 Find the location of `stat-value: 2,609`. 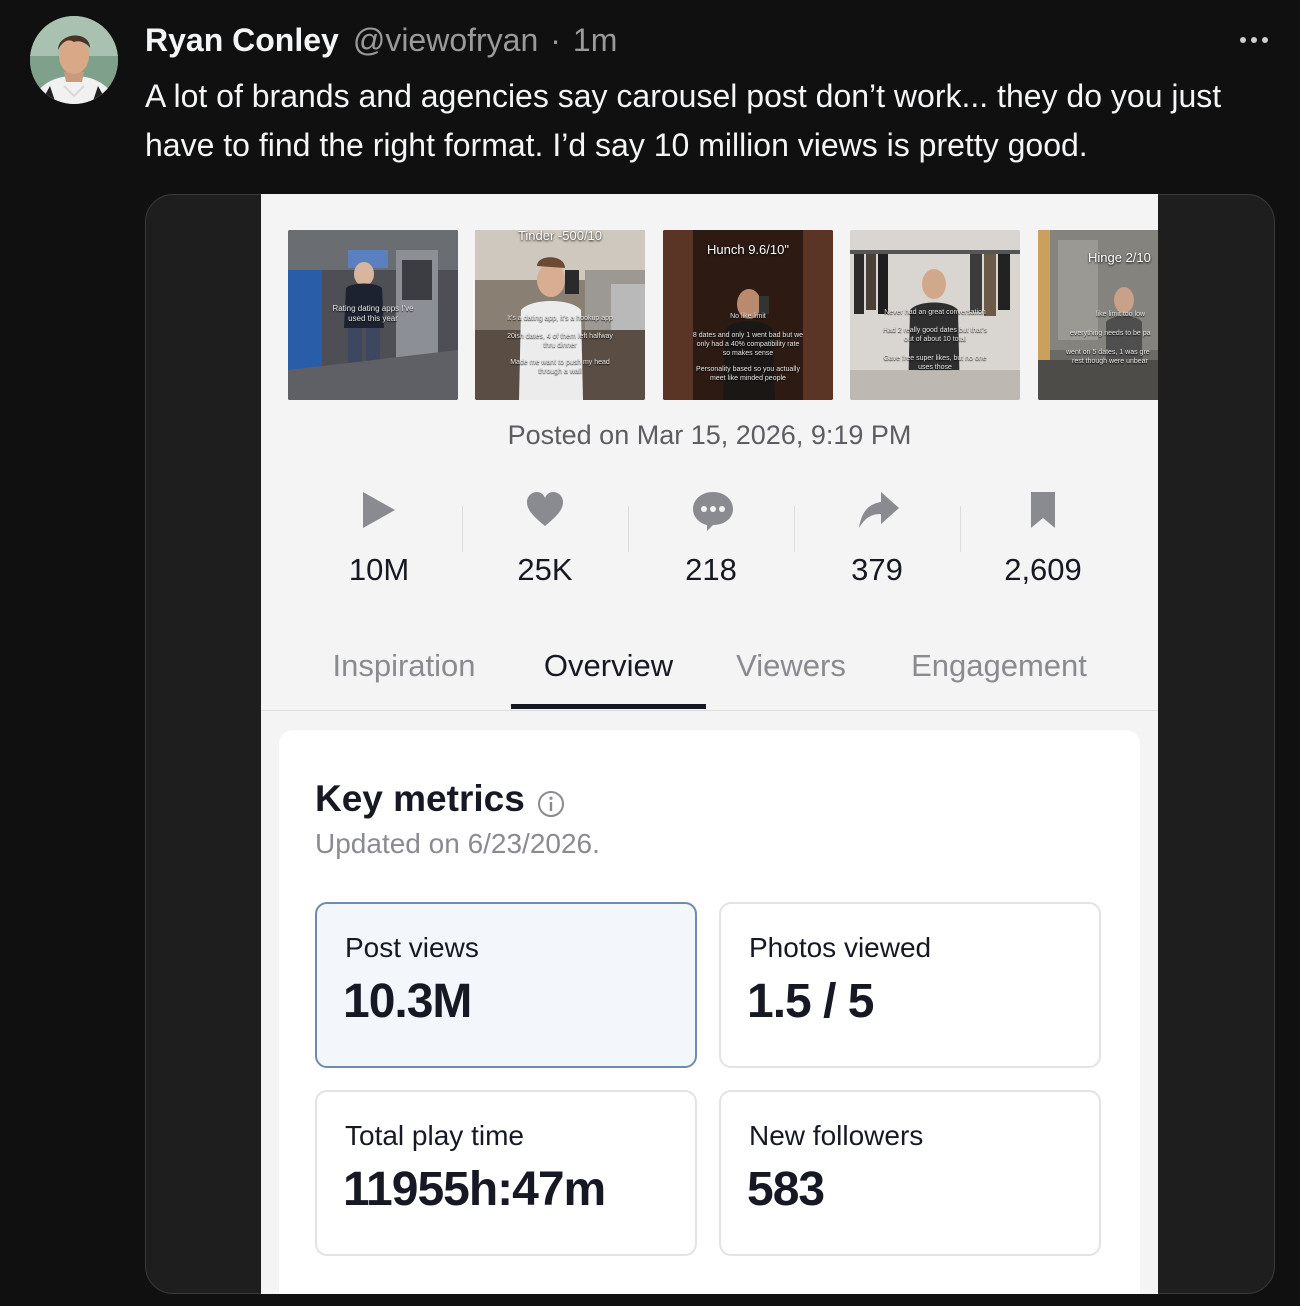

stat-value: 2,609 is located at coordinates (1043, 569).